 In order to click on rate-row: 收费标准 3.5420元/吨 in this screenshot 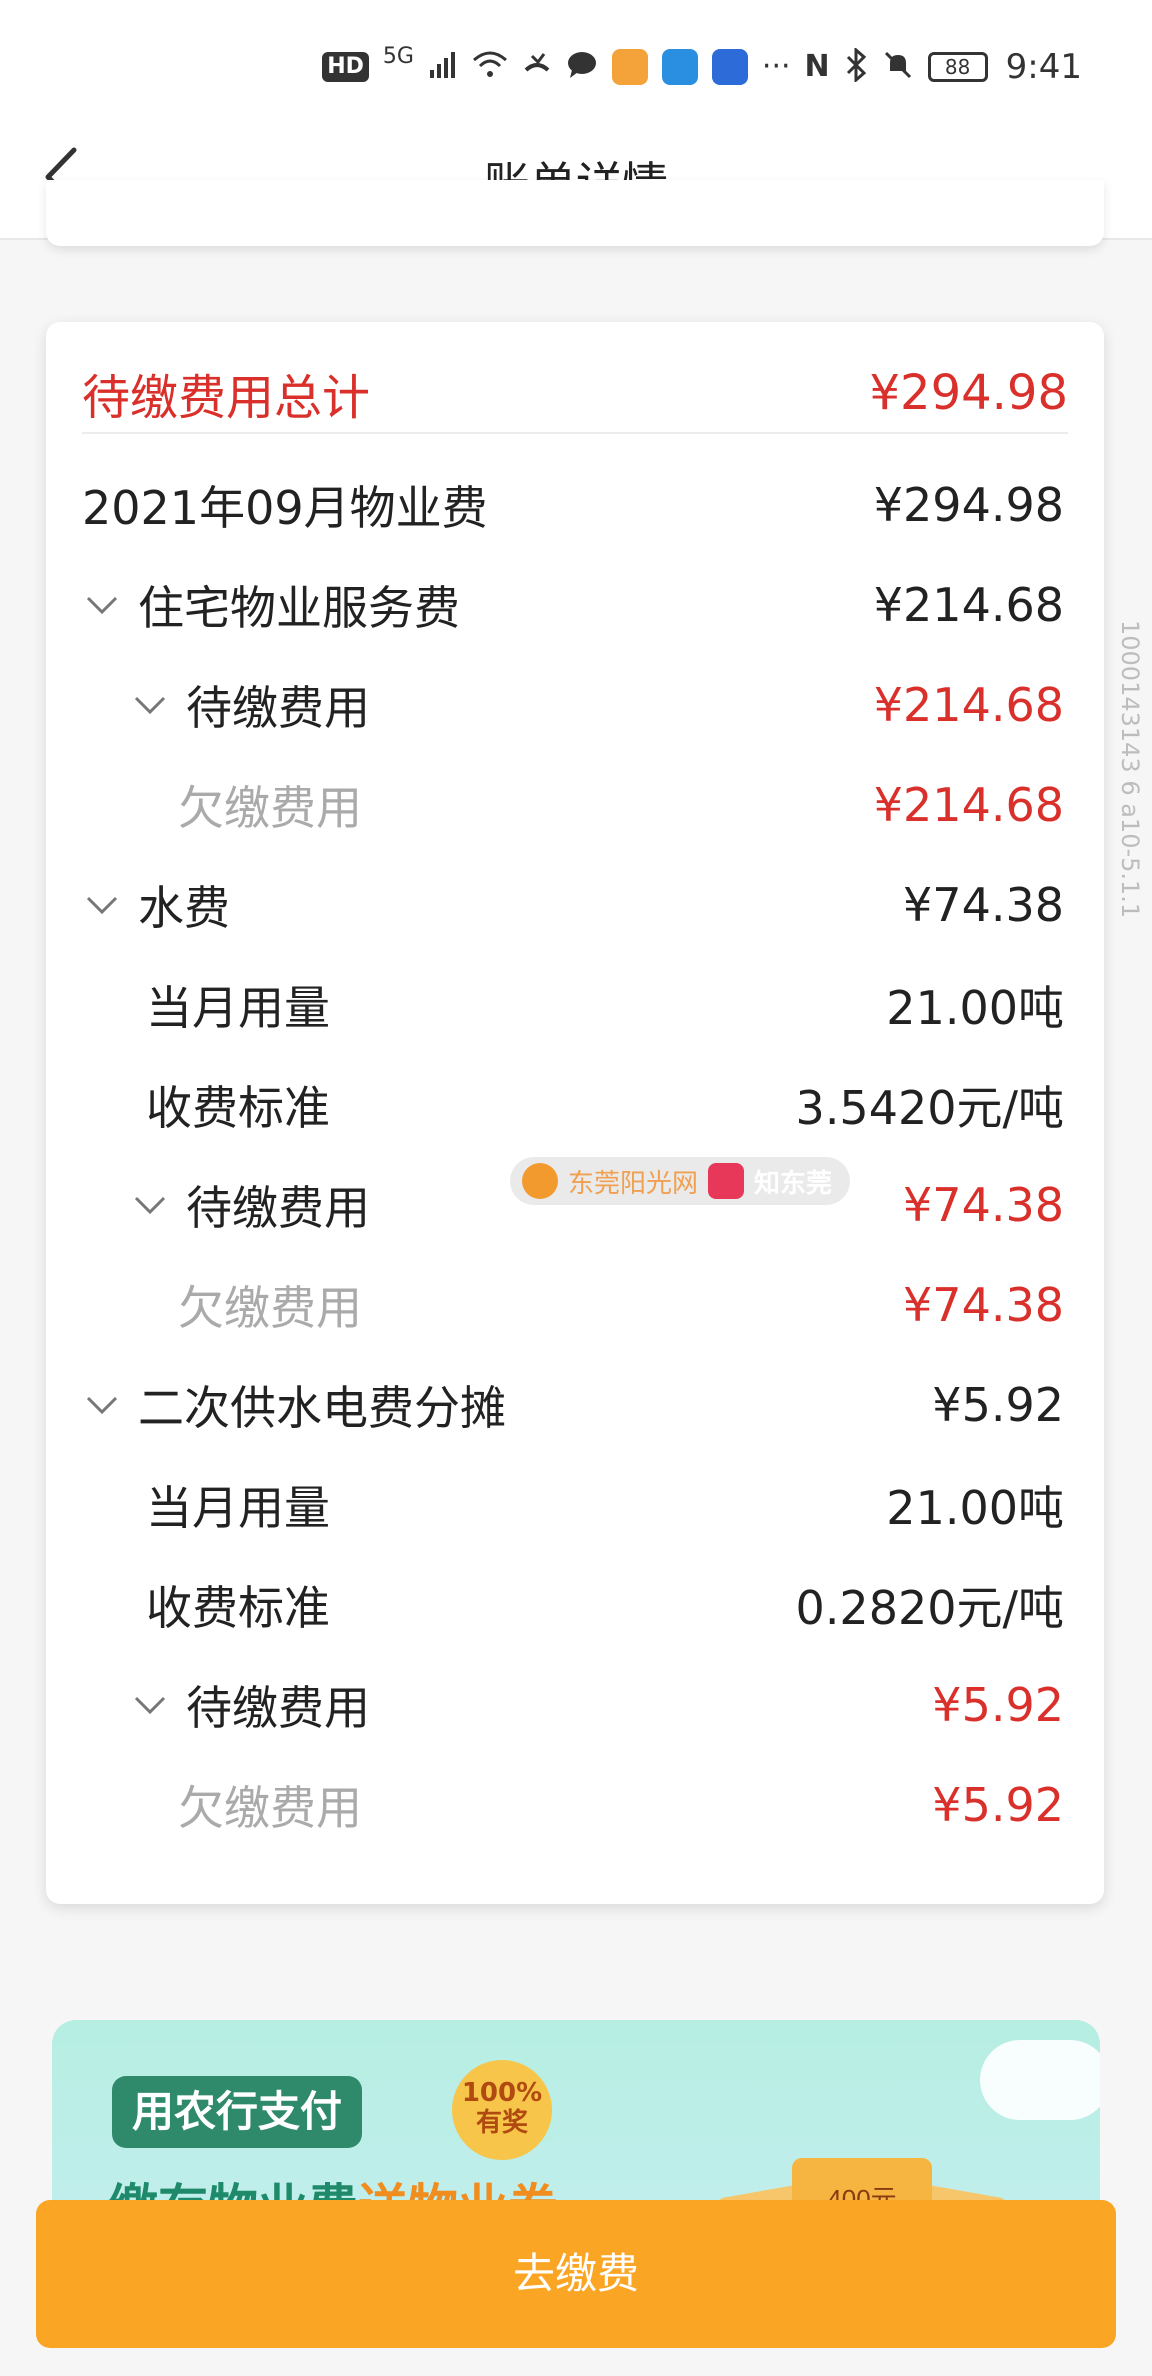, I will do `click(605, 1105)`.